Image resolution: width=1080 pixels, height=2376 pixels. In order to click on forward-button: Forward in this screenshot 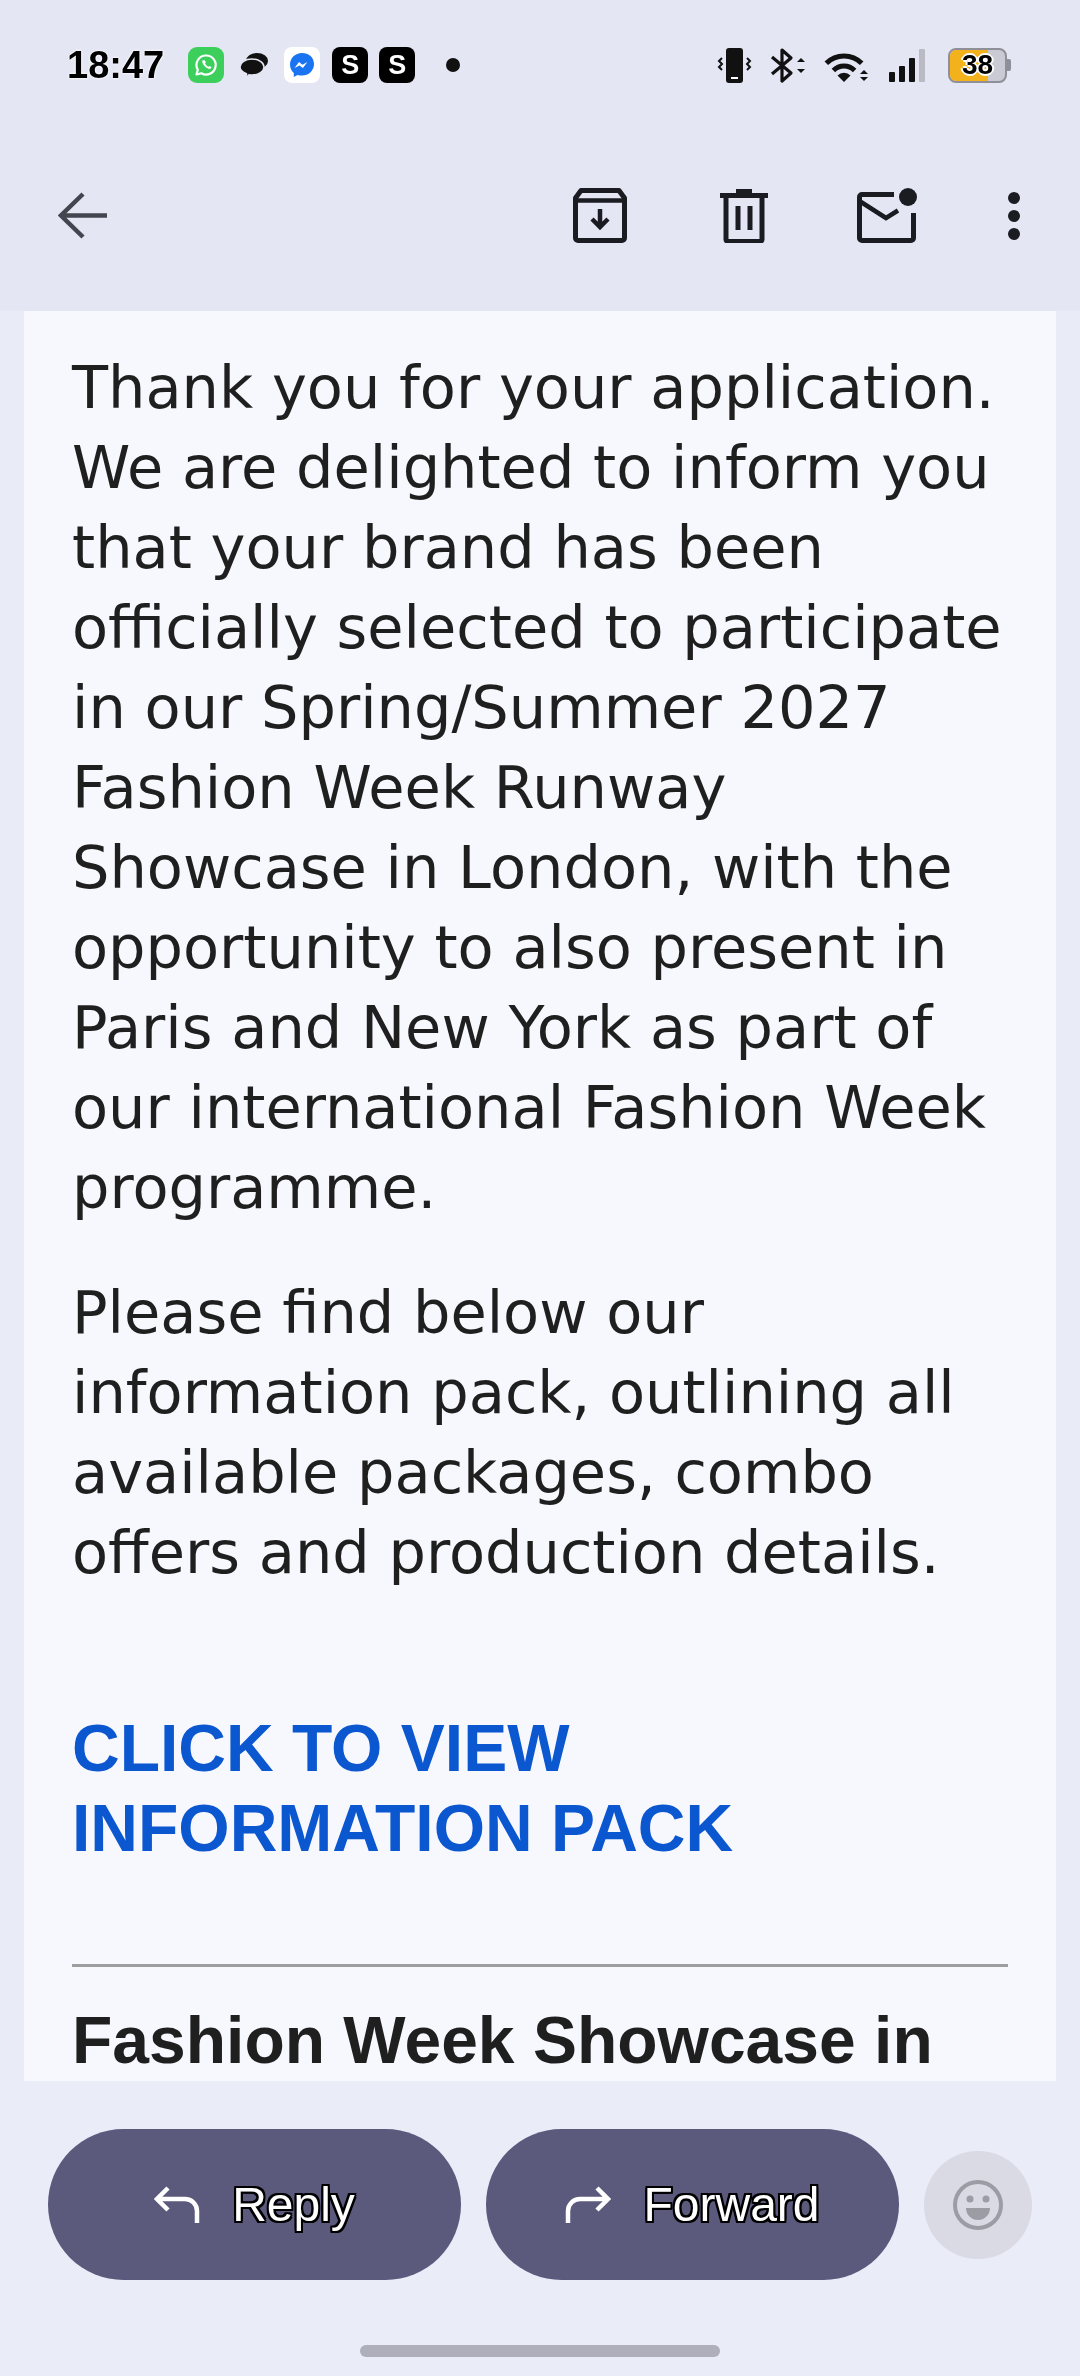, I will do `click(692, 2204)`.